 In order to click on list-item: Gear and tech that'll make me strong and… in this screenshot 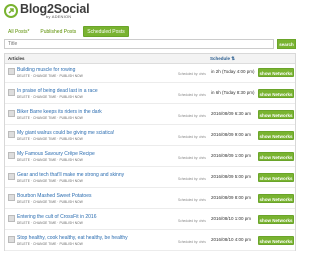, I will do `click(150, 179)`.